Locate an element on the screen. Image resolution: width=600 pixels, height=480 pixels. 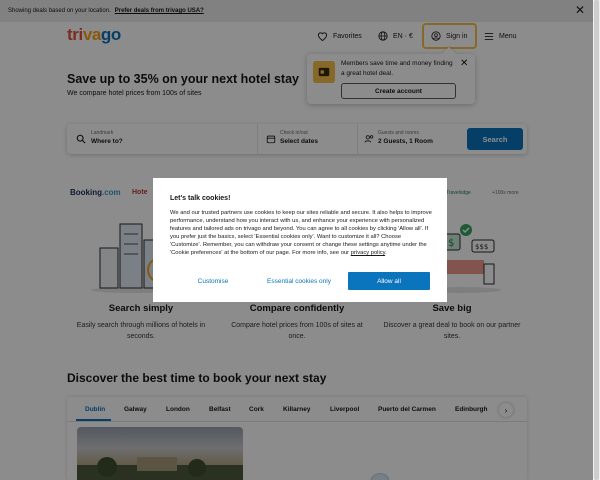
customise-button: Customise is located at coordinates (213, 281).